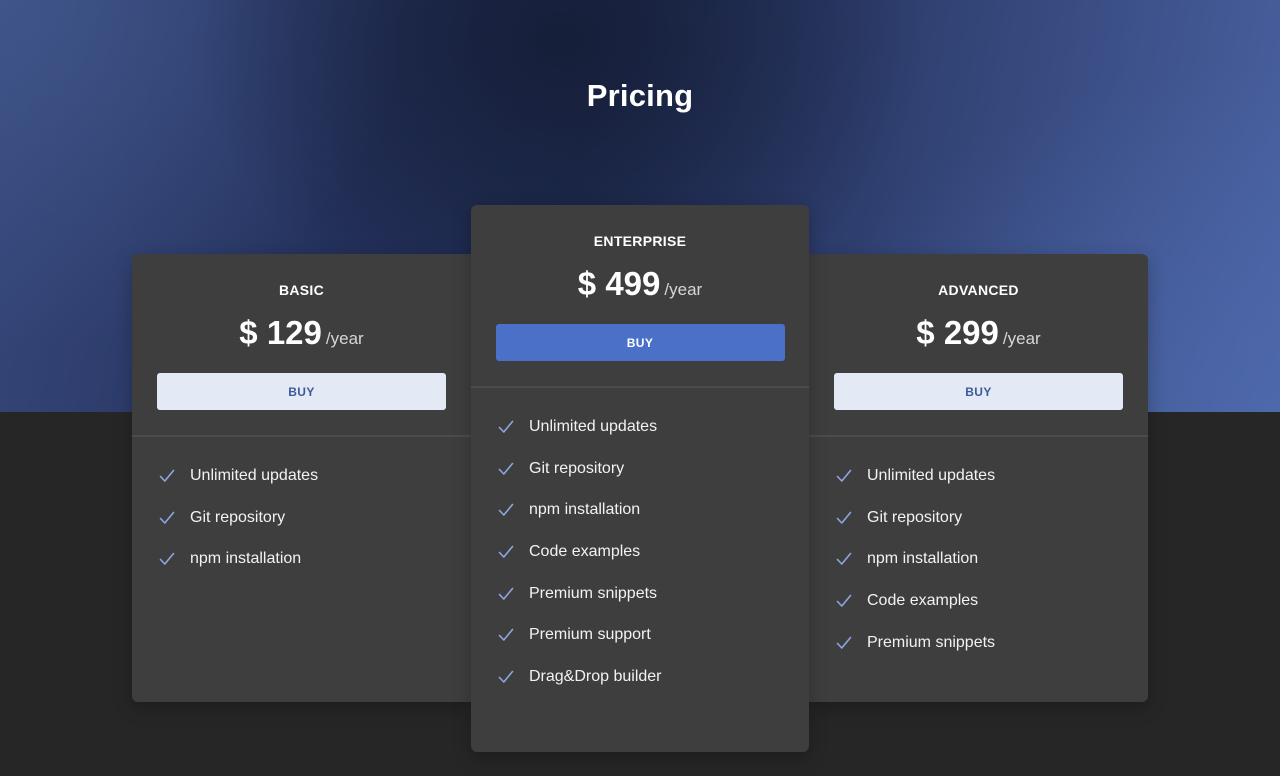 Image resolution: width=1280 pixels, height=776 pixels. What do you see at coordinates (957, 332) in the screenshot?
I see `plan-price: $ 299` at bounding box center [957, 332].